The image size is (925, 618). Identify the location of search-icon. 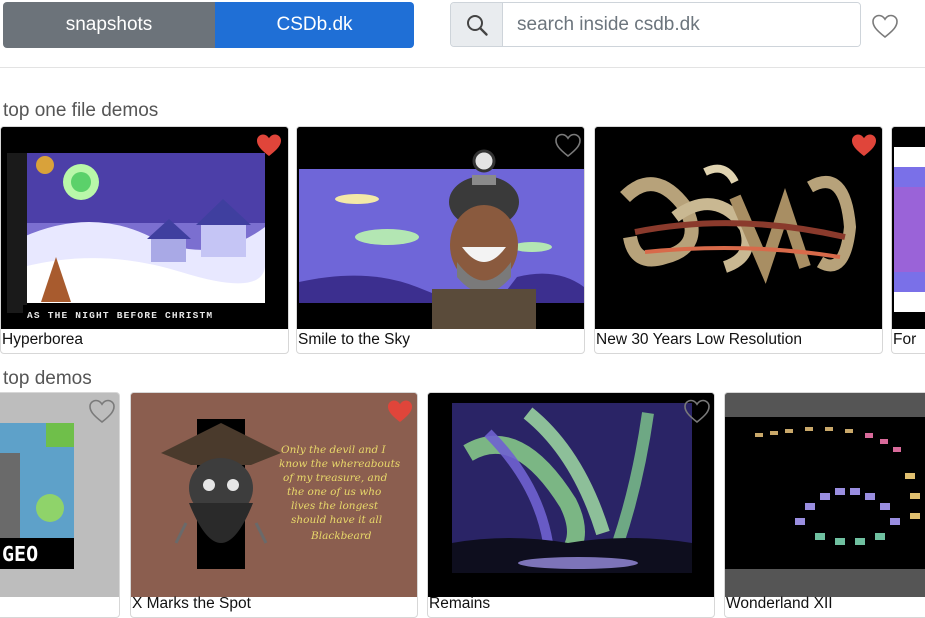
(477, 25).